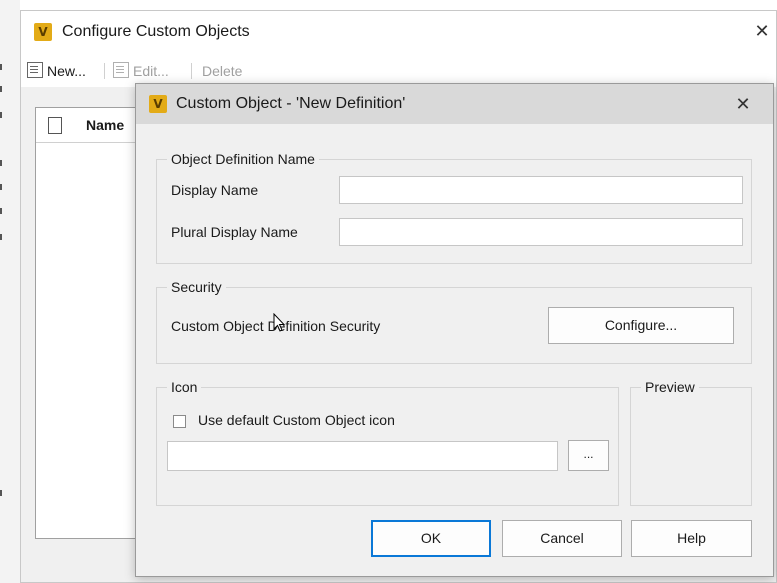  Describe the element at coordinates (10, 291) in the screenshot. I see `background-window-edge` at that location.